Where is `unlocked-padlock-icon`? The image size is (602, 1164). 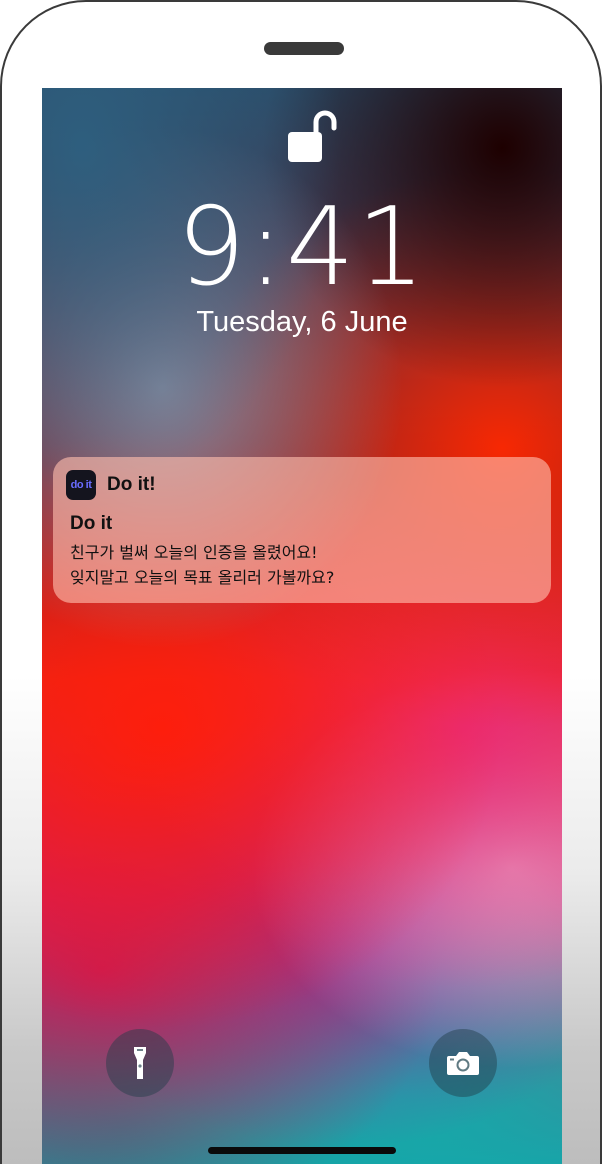
unlocked-padlock-icon is located at coordinates (312, 136).